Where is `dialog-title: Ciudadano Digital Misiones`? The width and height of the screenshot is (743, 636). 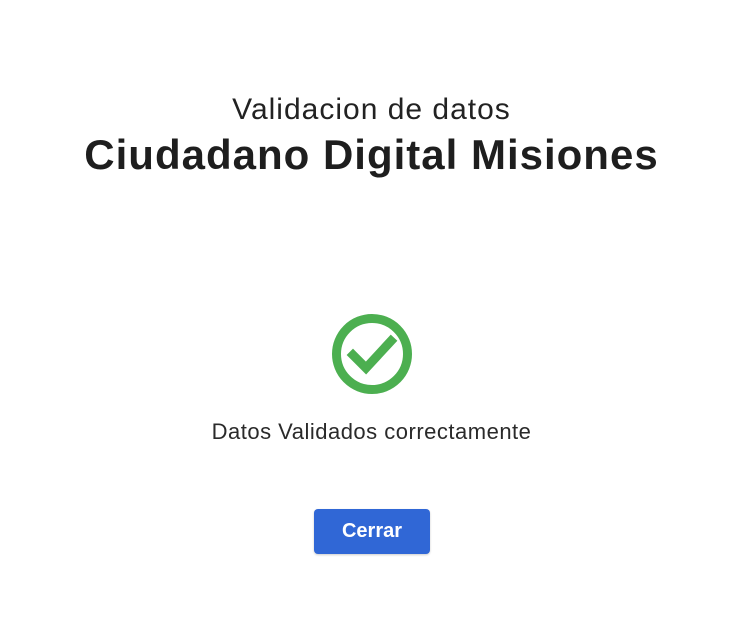 dialog-title: Ciudadano Digital Misiones is located at coordinates (371, 154).